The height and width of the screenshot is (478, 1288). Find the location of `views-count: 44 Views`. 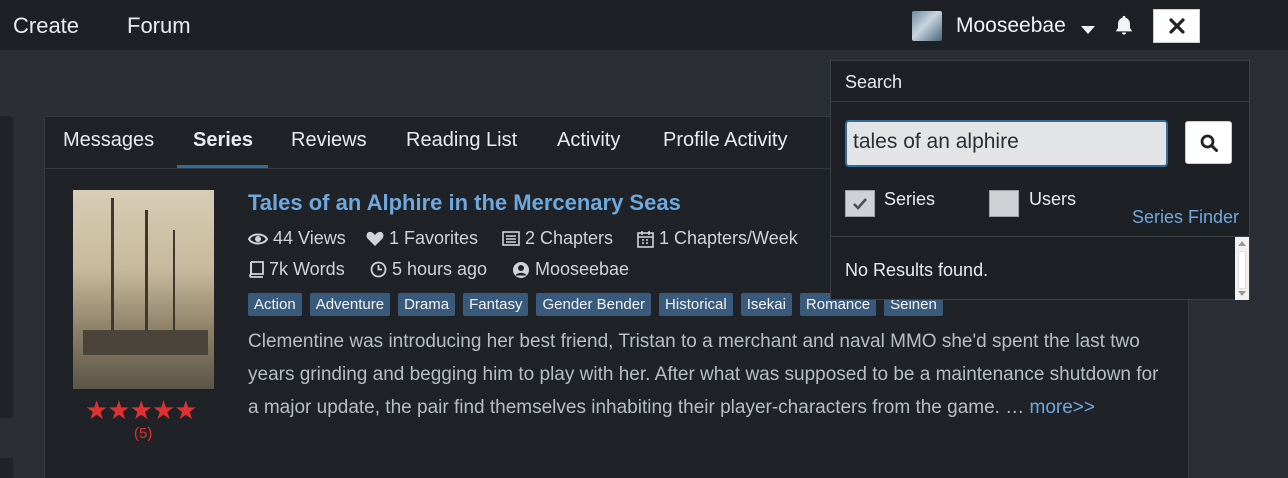

views-count: 44 Views is located at coordinates (309, 238).